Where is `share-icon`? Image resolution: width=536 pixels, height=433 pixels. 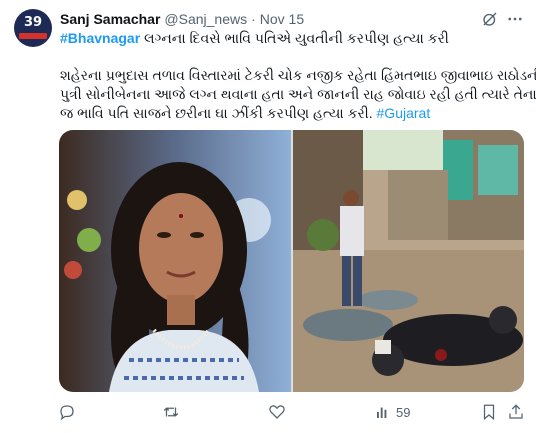 share-icon is located at coordinates (516, 411).